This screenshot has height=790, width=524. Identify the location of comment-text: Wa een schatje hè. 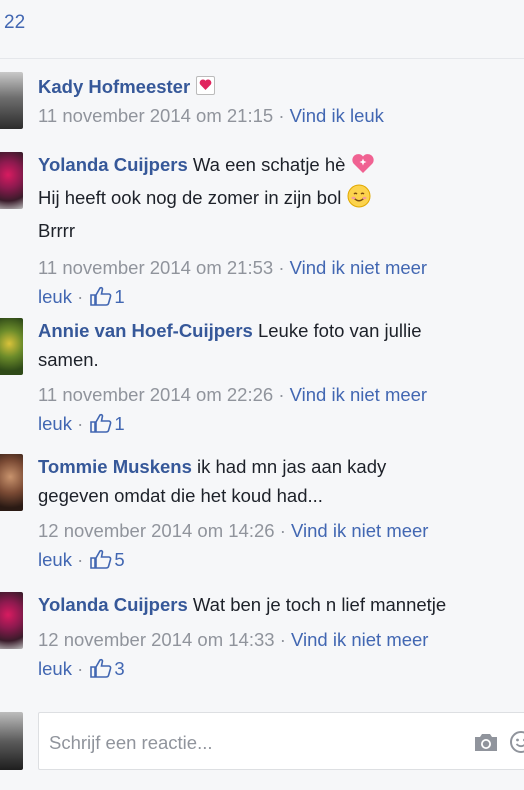
(269, 164).